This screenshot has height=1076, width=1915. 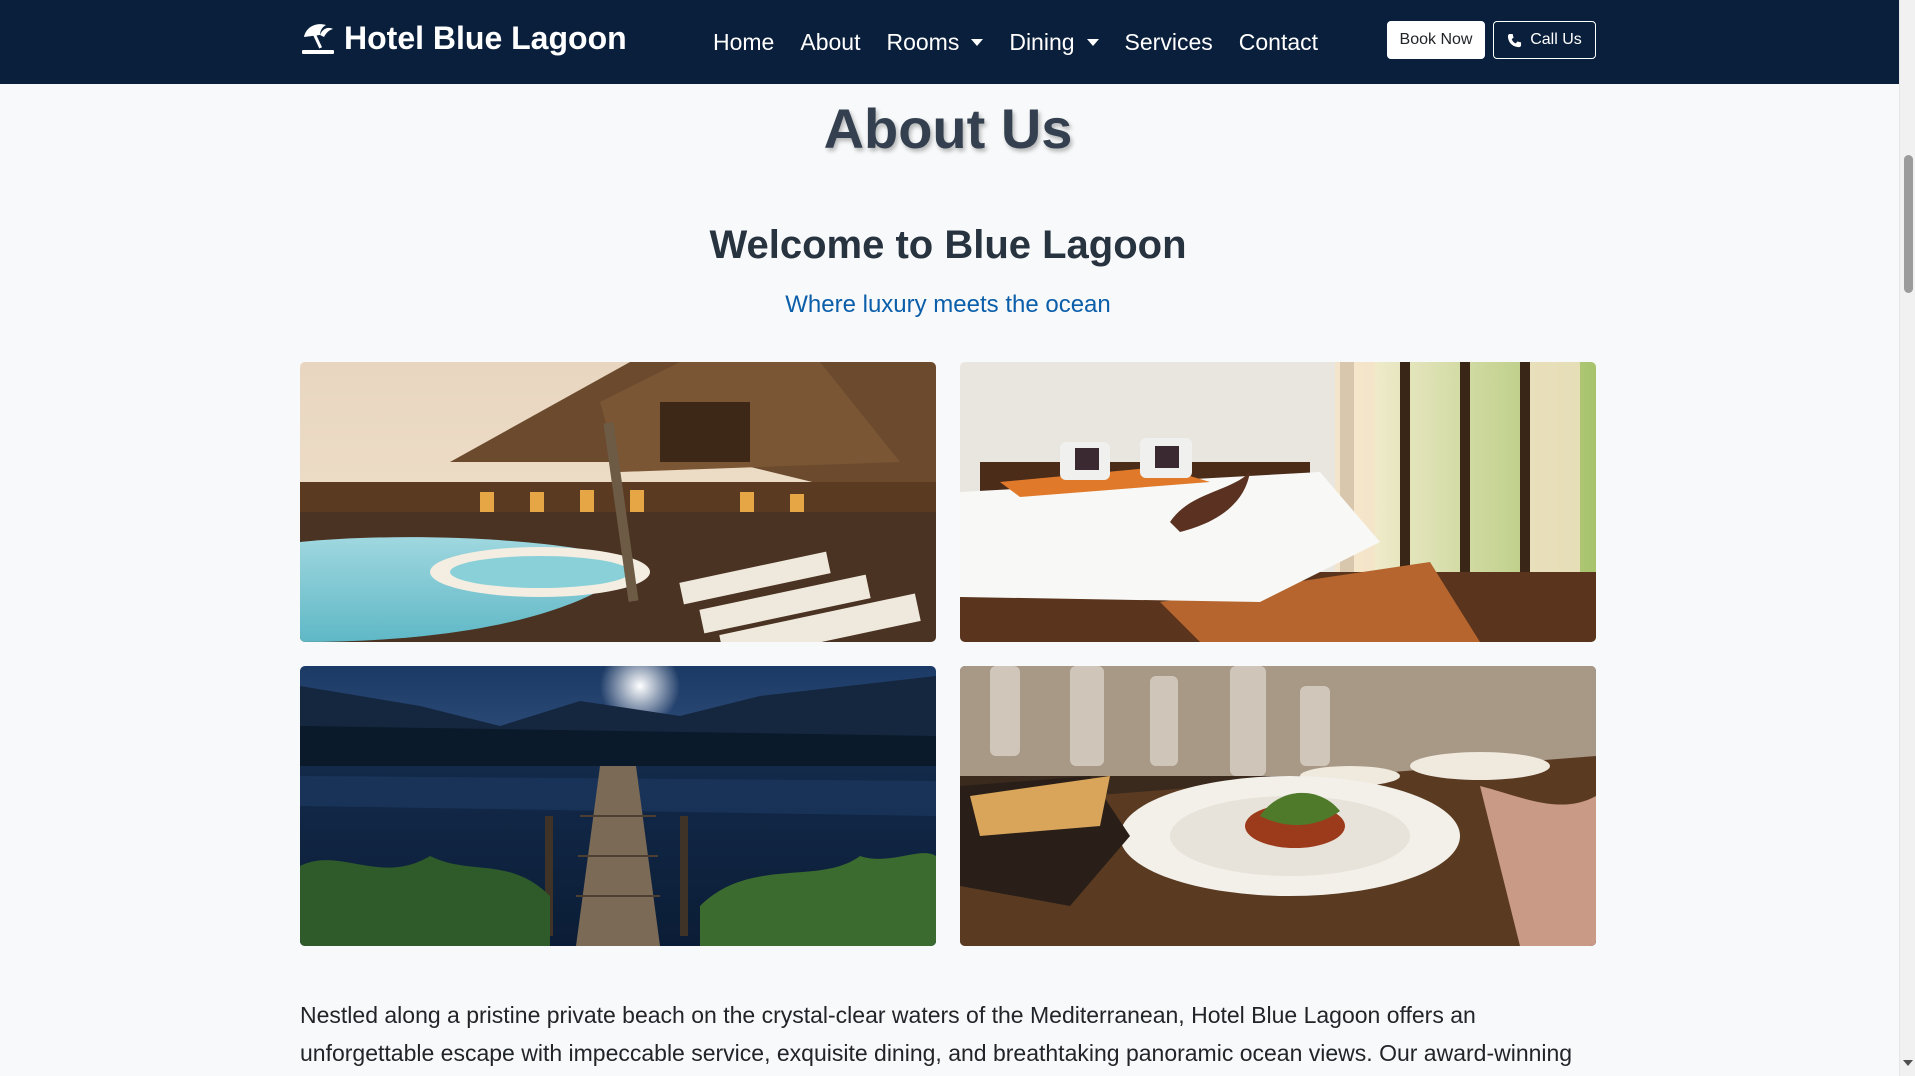 I want to click on nav-contact-link: Contact, so click(x=1278, y=42).